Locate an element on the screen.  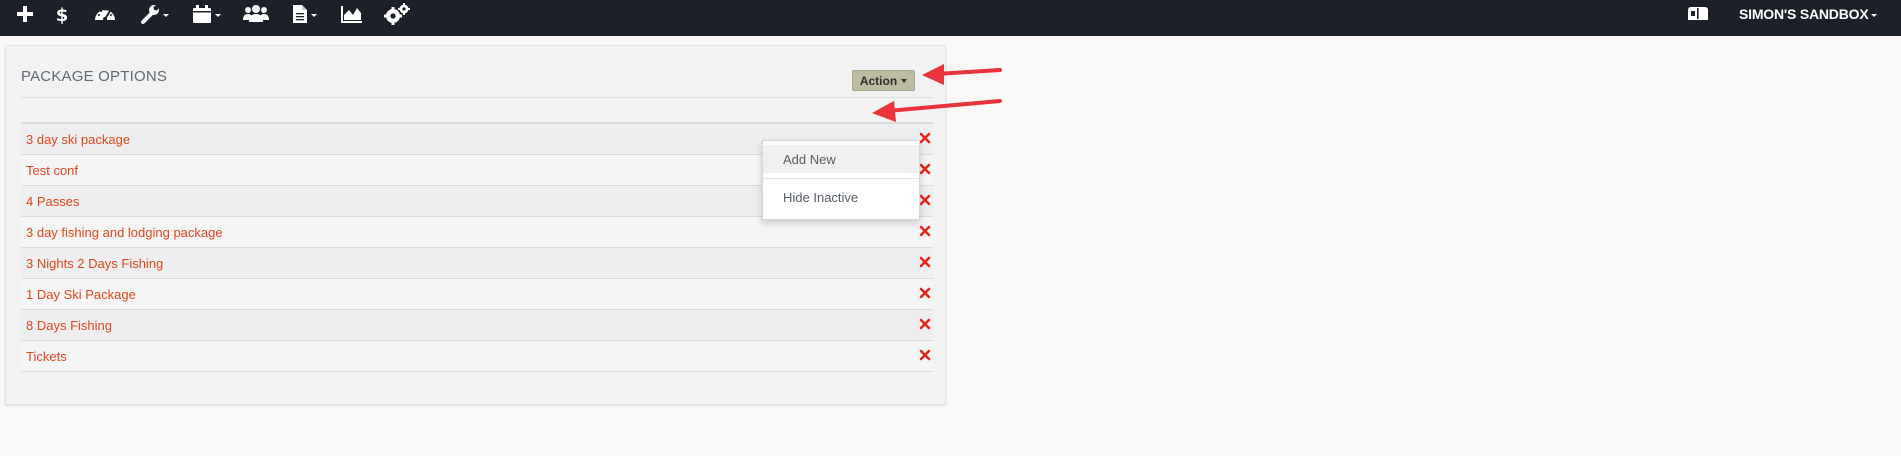
dollar-icon: $ is located at coordinates (62, 14).